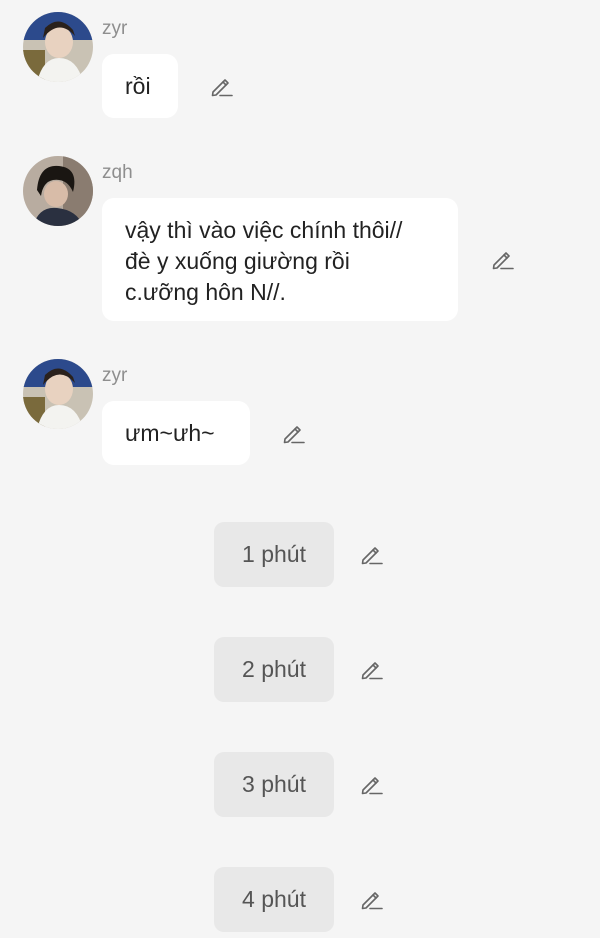 This screenshot has width=600, height=938. I want to click on sender-name: zqh, so click(117, 172).